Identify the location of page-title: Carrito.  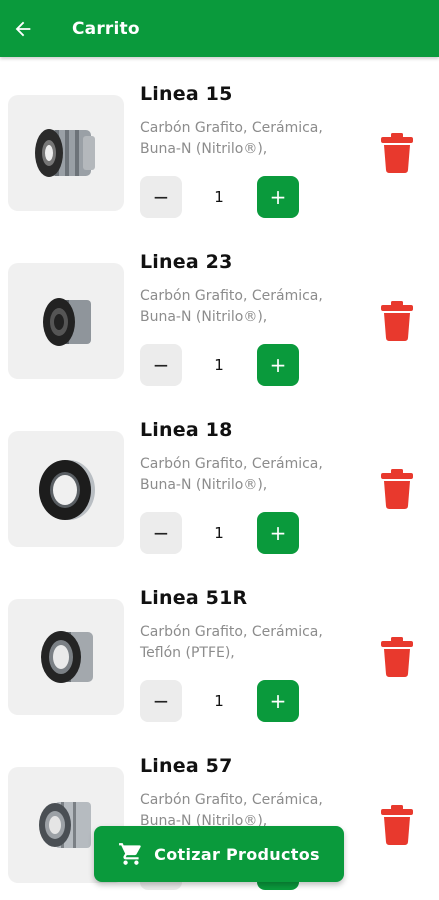
(106, 28).